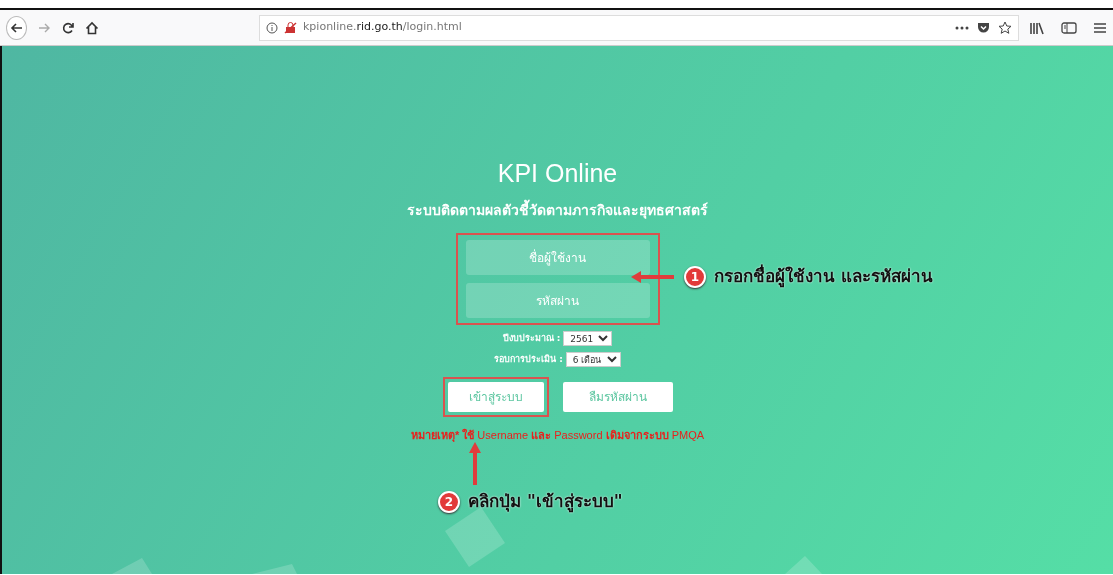  What do you see at coordinates (557, 210) in the screenshot?
I see `app-subtitle: ระบบติดตามผลตัวชี้วัดตามภารกิจและยุทธศาสตร์` at bounding box center [557, 210].